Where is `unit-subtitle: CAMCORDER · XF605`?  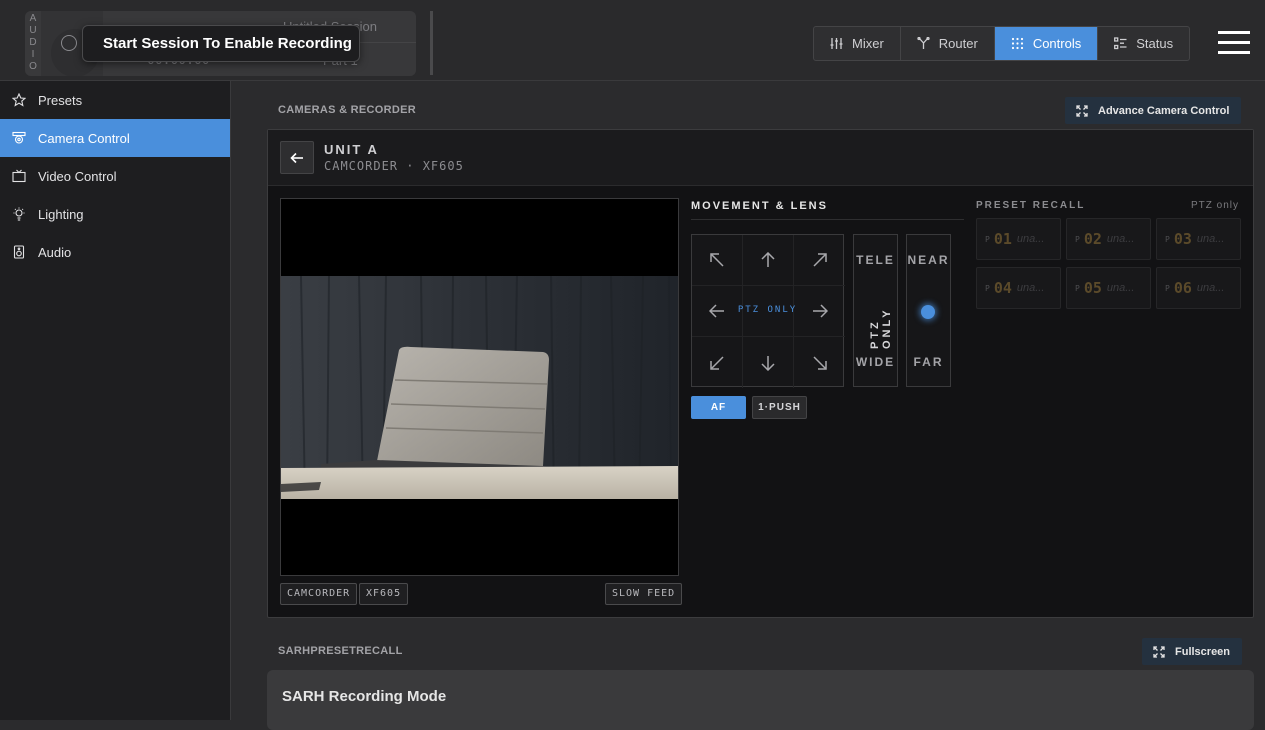 unit-subtitle: CAMCORDER · XF605 is located at coordinates (394, 166).